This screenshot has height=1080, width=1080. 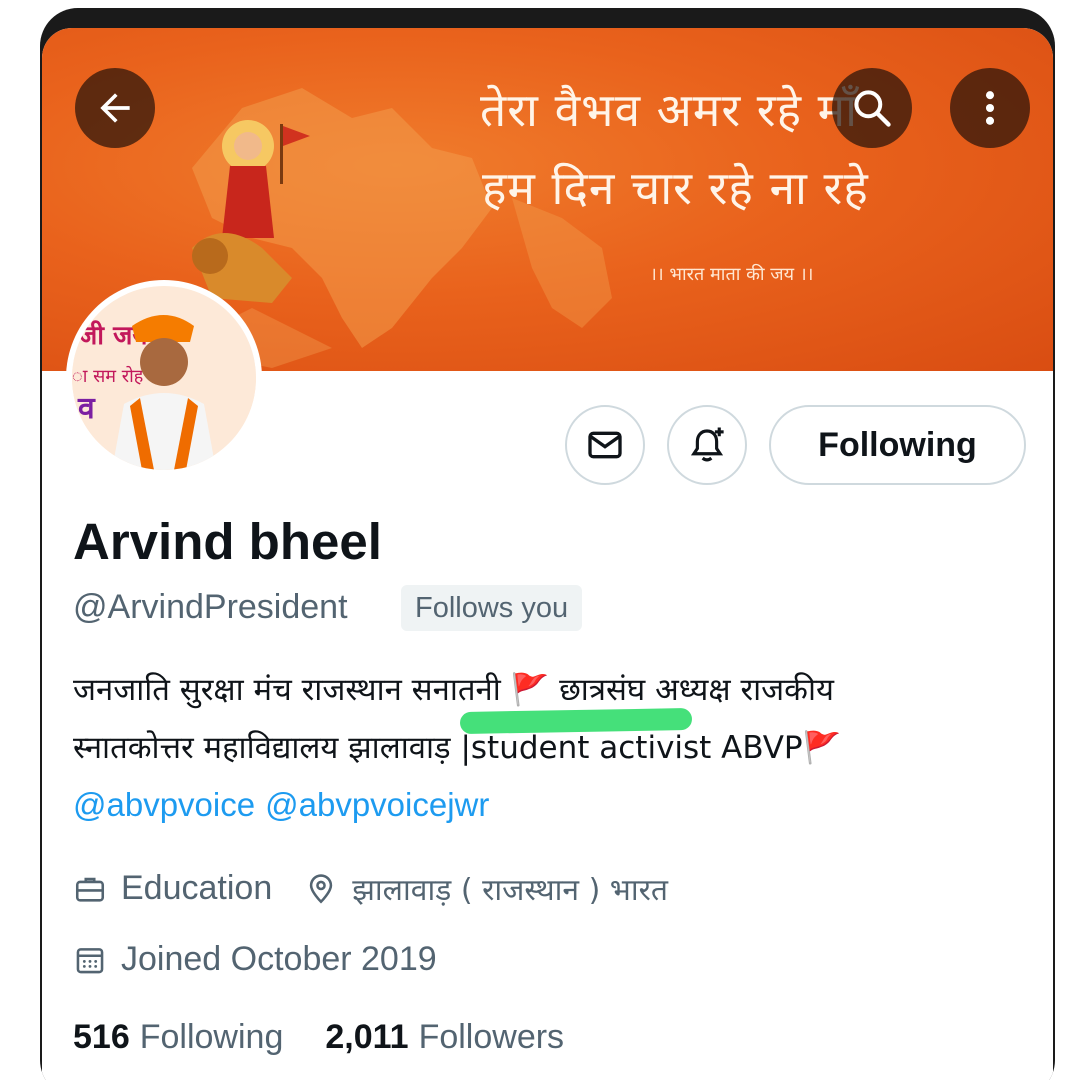 I want to click on avatar-photo: जी जय ा सम रोह व, so click(x=164, y=378).